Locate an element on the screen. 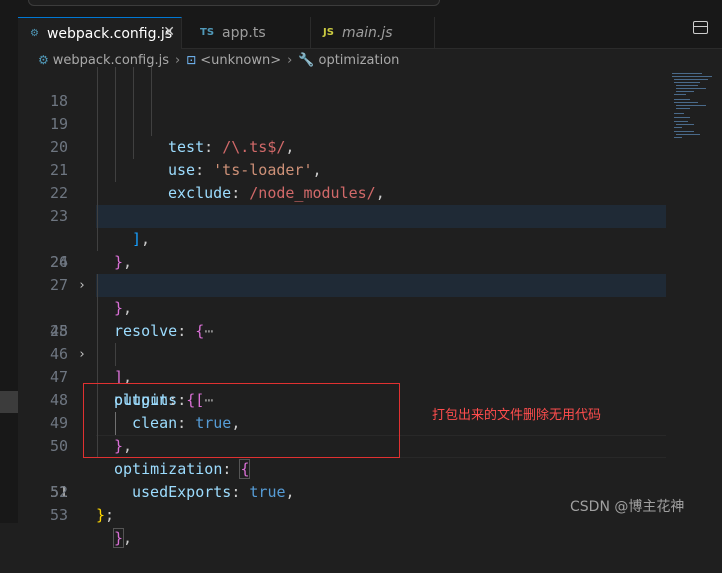 This screenshot has width=722, height=573. activity-bar-active-marker is located at coordinates (9, 402).